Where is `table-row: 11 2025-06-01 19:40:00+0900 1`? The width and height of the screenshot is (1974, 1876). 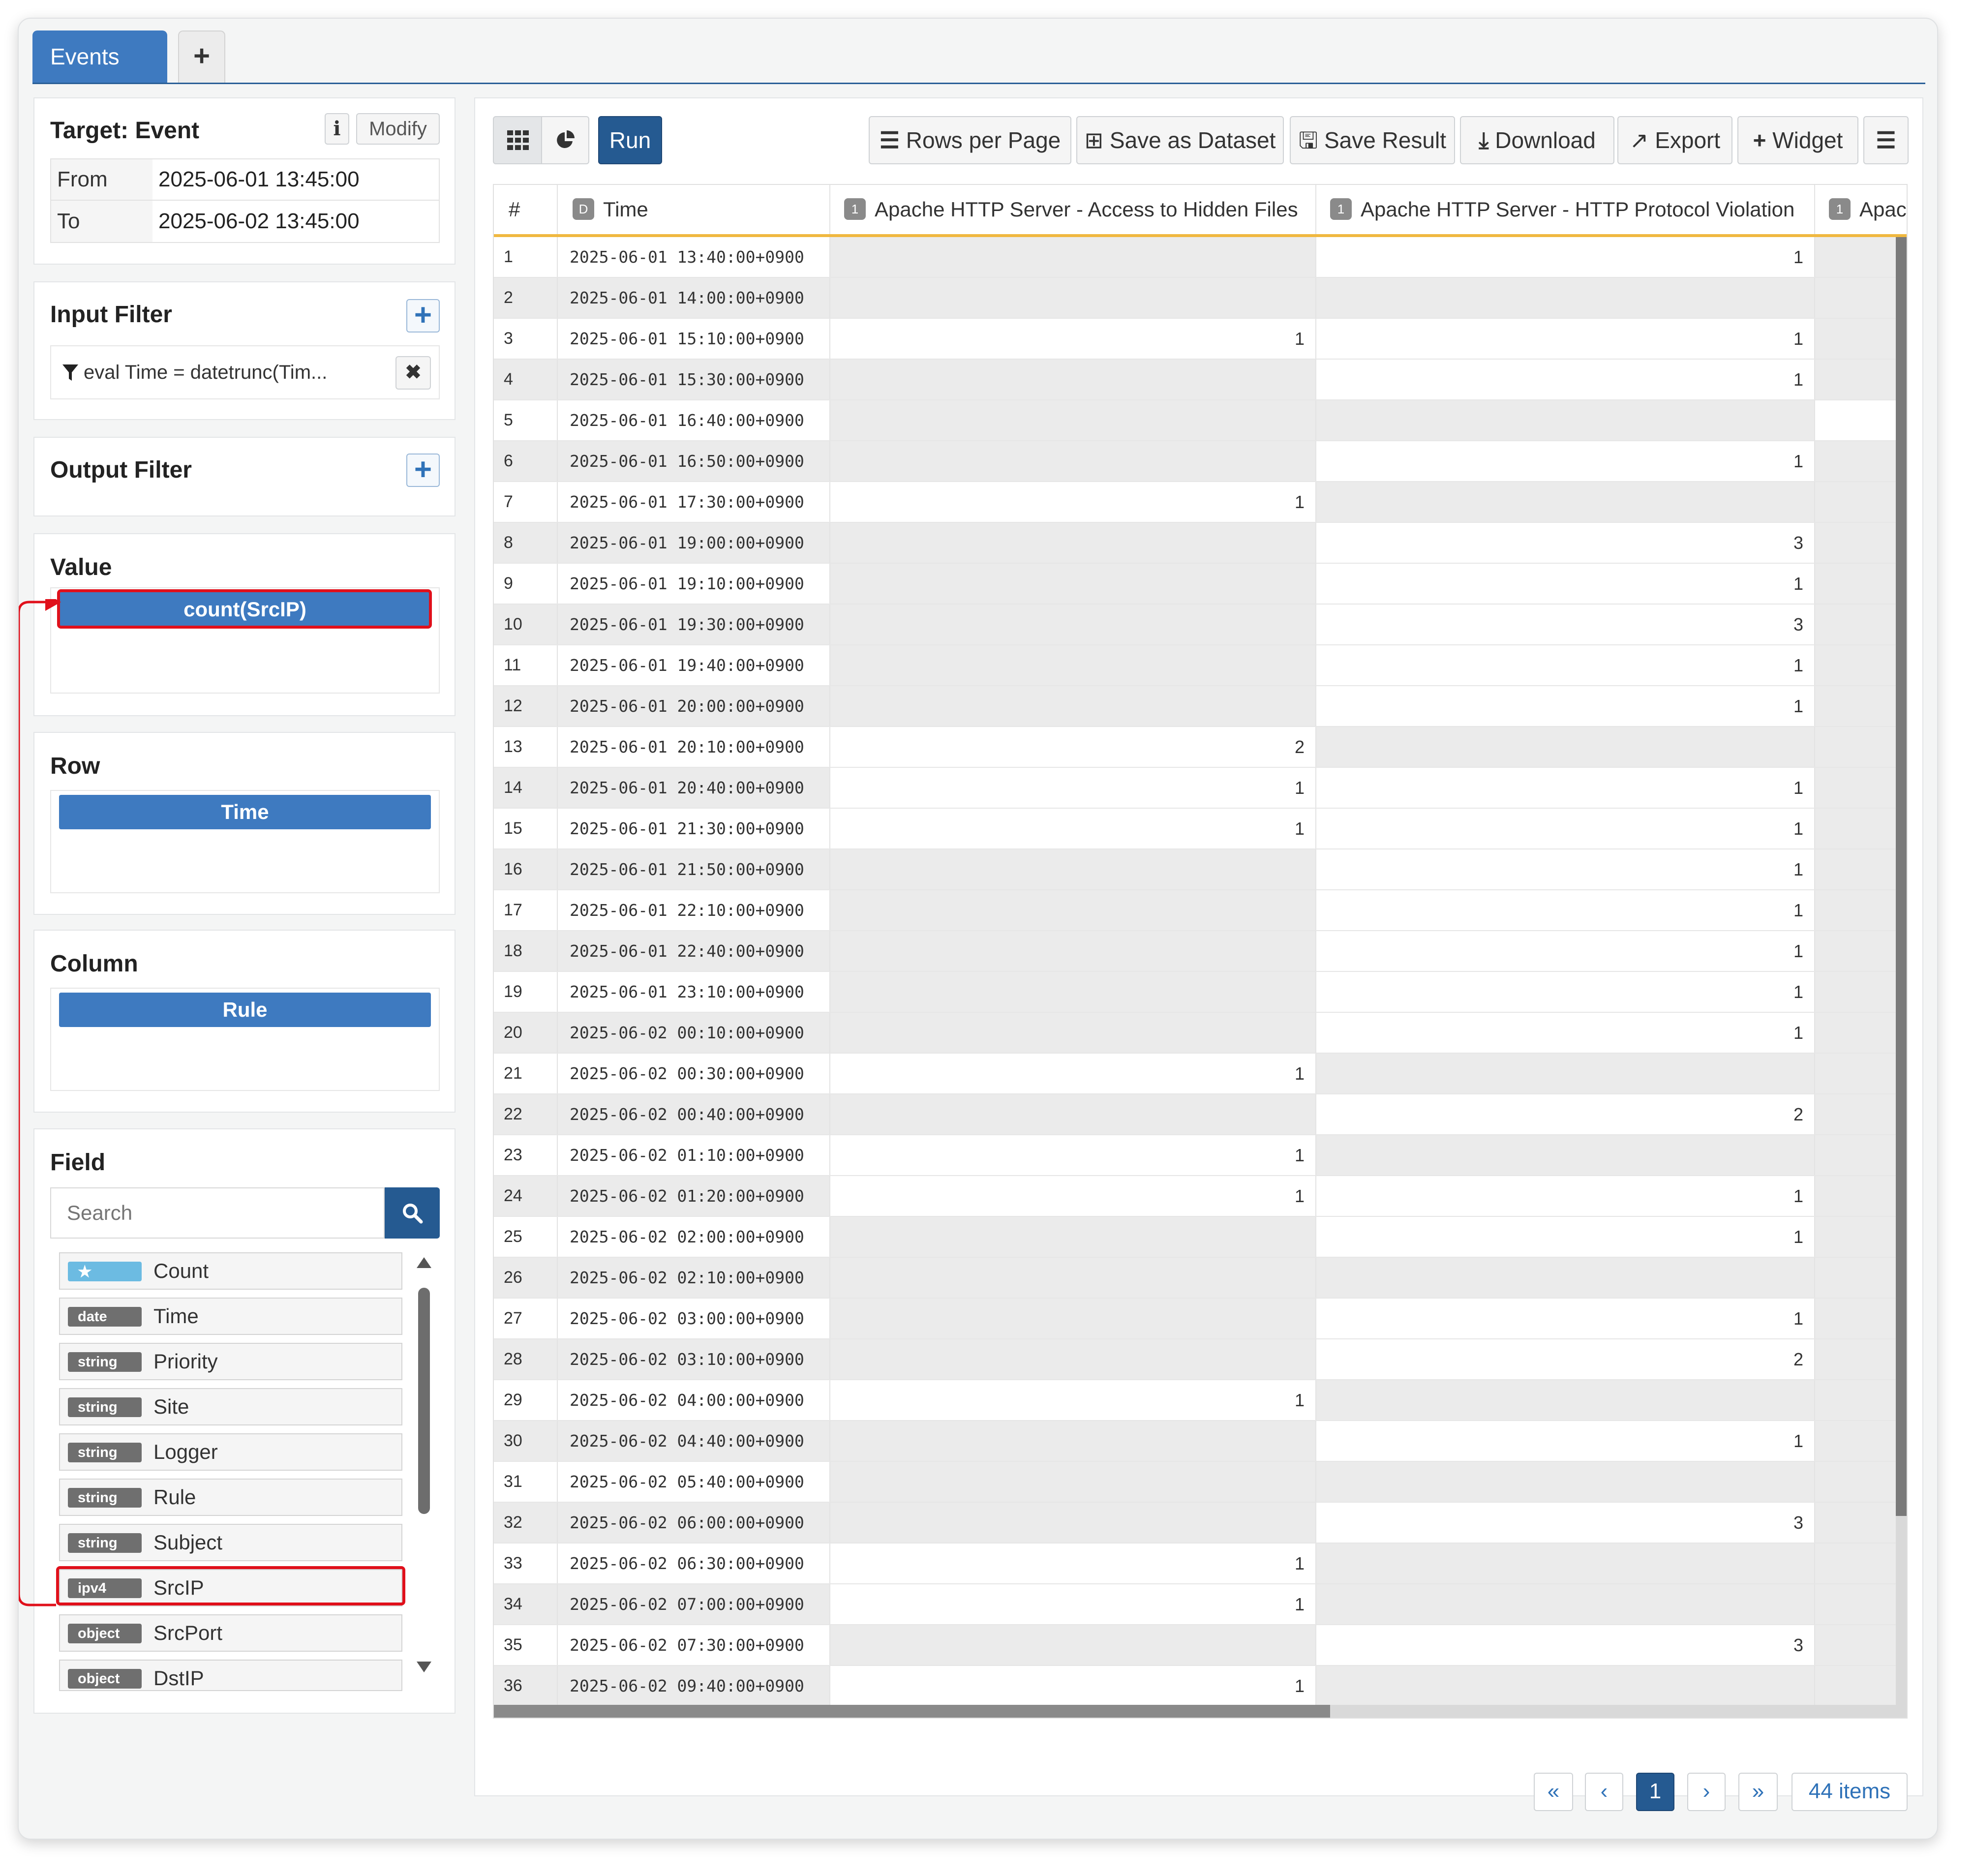 table-row: 11 2025-06-01 19:40:00+0900 1 is located at coordinates (1200, 665).